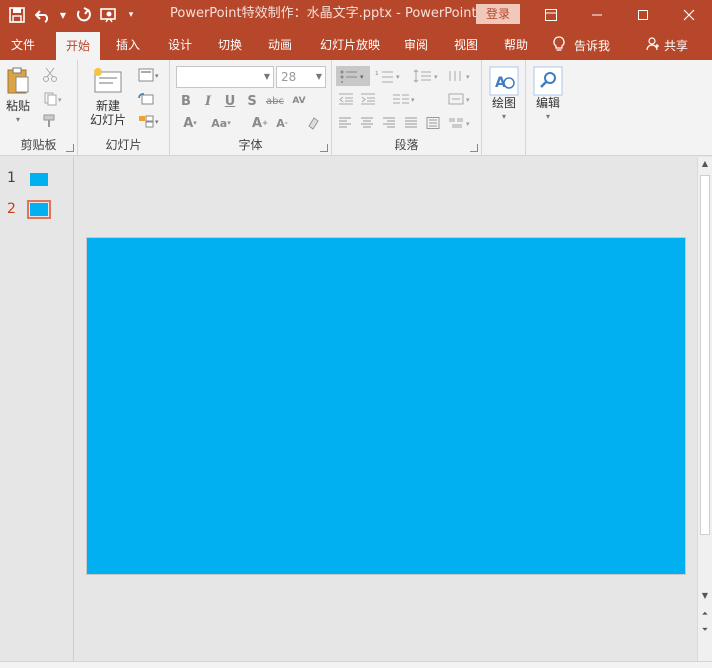 Image resolution: width=712 pixels, height=668 pixels. What do you see at coordinates (411, 123) in the screenshot?
I see `justify-icon` at bounding box center [411, 123].